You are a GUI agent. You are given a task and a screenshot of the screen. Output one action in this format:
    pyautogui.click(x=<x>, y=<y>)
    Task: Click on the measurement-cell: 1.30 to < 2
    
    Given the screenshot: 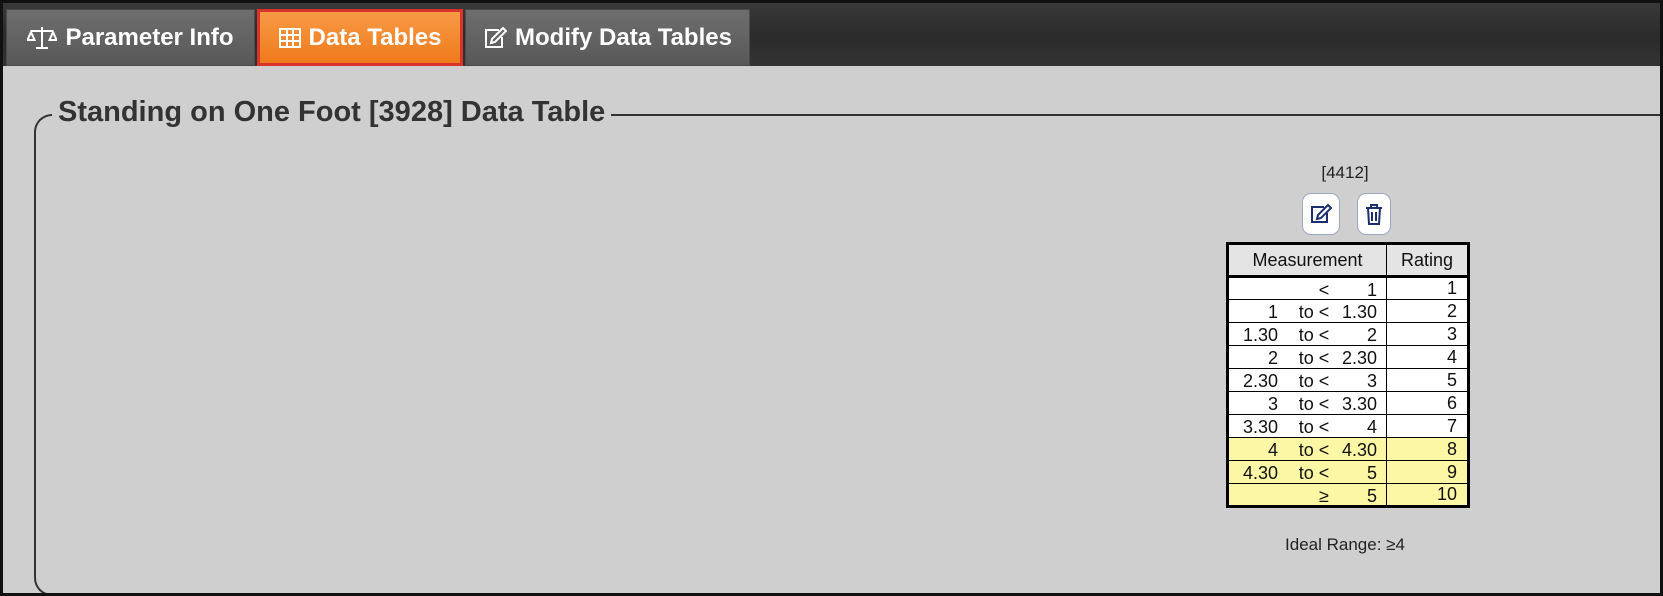 What is the action you would take?
    pyautogui.click(x=1307, y=334)
    